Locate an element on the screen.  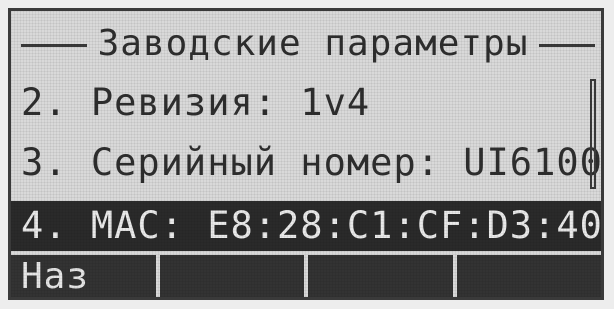
softkey-back-label: Наз is located at coordinates (55, 276).